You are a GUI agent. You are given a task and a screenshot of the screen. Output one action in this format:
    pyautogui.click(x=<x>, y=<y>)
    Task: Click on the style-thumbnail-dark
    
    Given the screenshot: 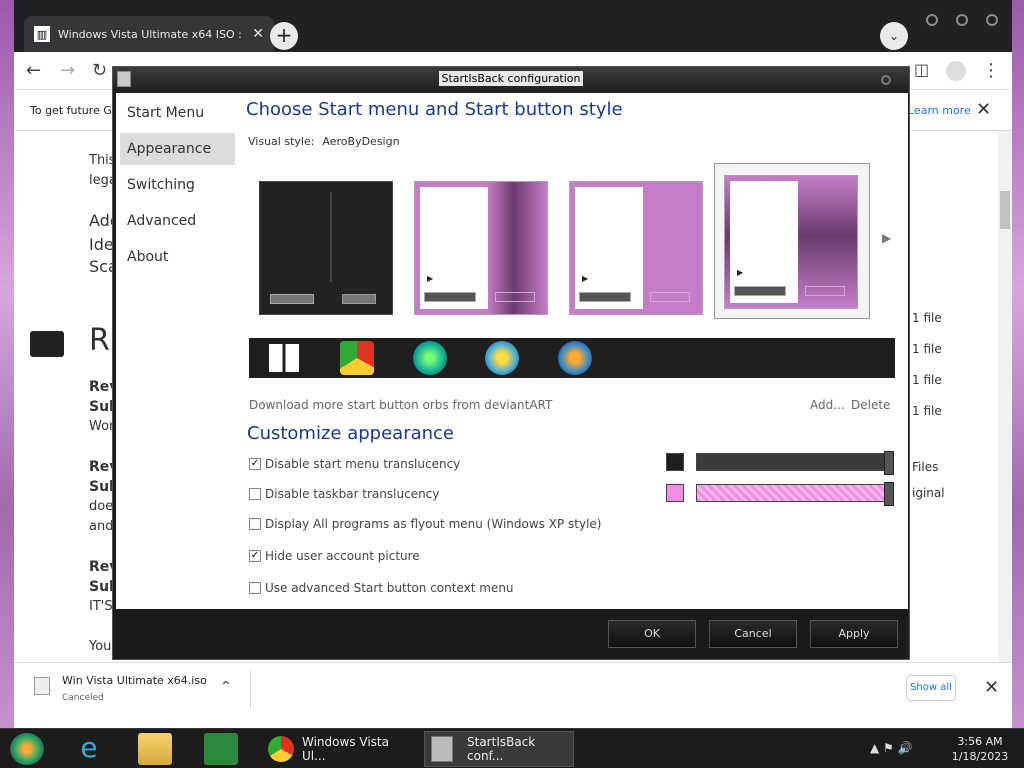 What is the action you would take?
    pyautogui.click(x=326, y=248)
    